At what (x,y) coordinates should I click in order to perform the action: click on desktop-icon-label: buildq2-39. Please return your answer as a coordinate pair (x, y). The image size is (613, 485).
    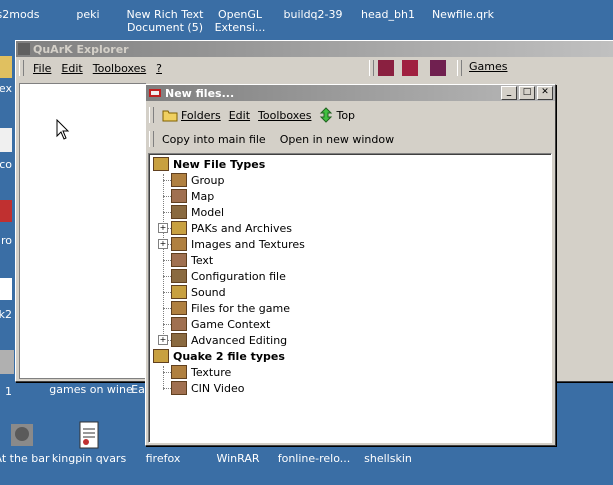
    Looking at the image, I should click on (313, 14).